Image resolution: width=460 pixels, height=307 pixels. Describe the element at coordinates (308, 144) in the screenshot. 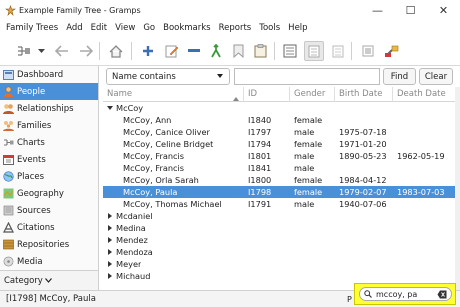

I see `cell-gender: female` at that location.